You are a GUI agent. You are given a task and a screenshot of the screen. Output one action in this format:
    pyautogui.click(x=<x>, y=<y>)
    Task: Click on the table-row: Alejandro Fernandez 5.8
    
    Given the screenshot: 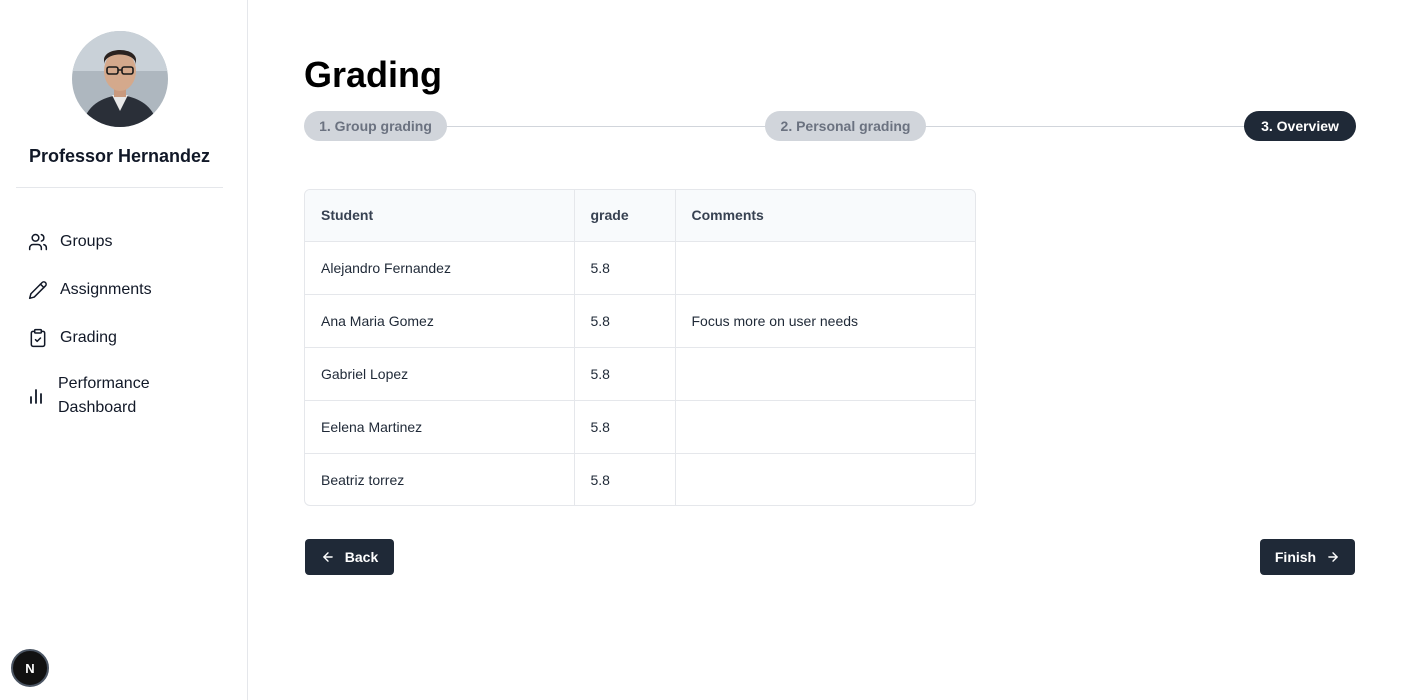 What is the action you would take?
    pyautogui.click(x=640, y=268)
    